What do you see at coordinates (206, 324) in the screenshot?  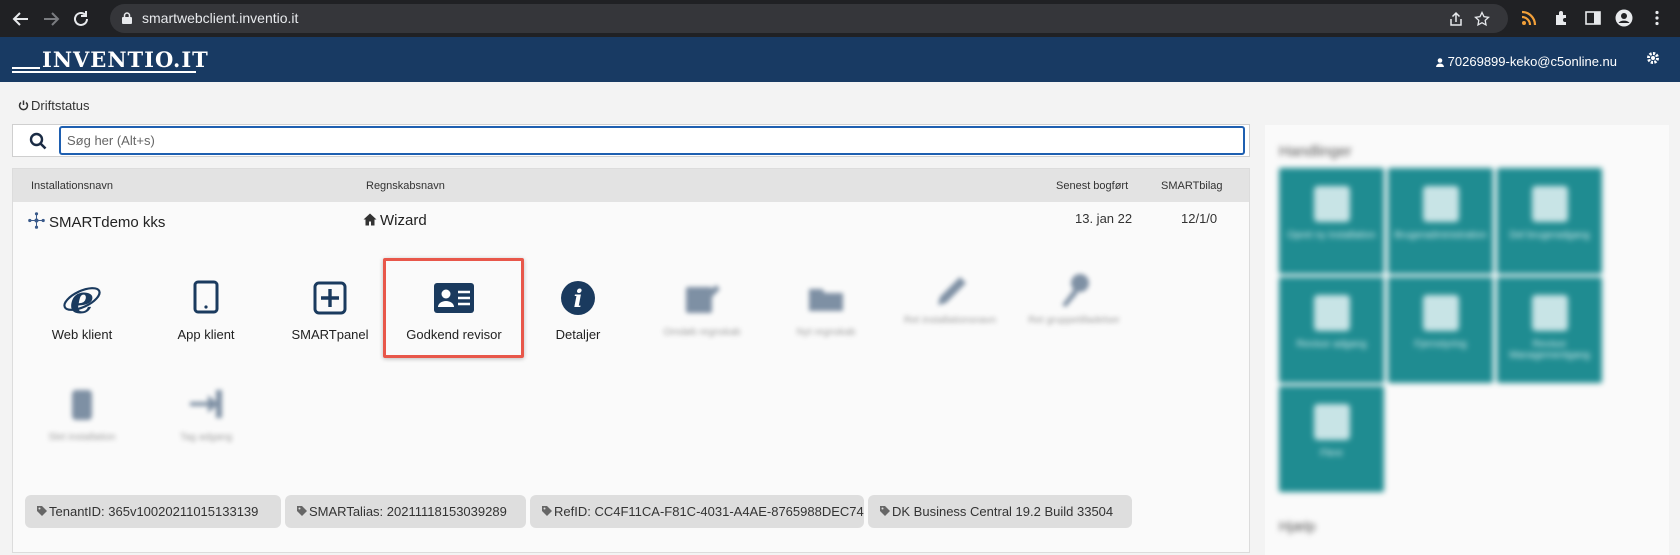 I see `app-klient-button: App klient` at bounding box center [206, 324].